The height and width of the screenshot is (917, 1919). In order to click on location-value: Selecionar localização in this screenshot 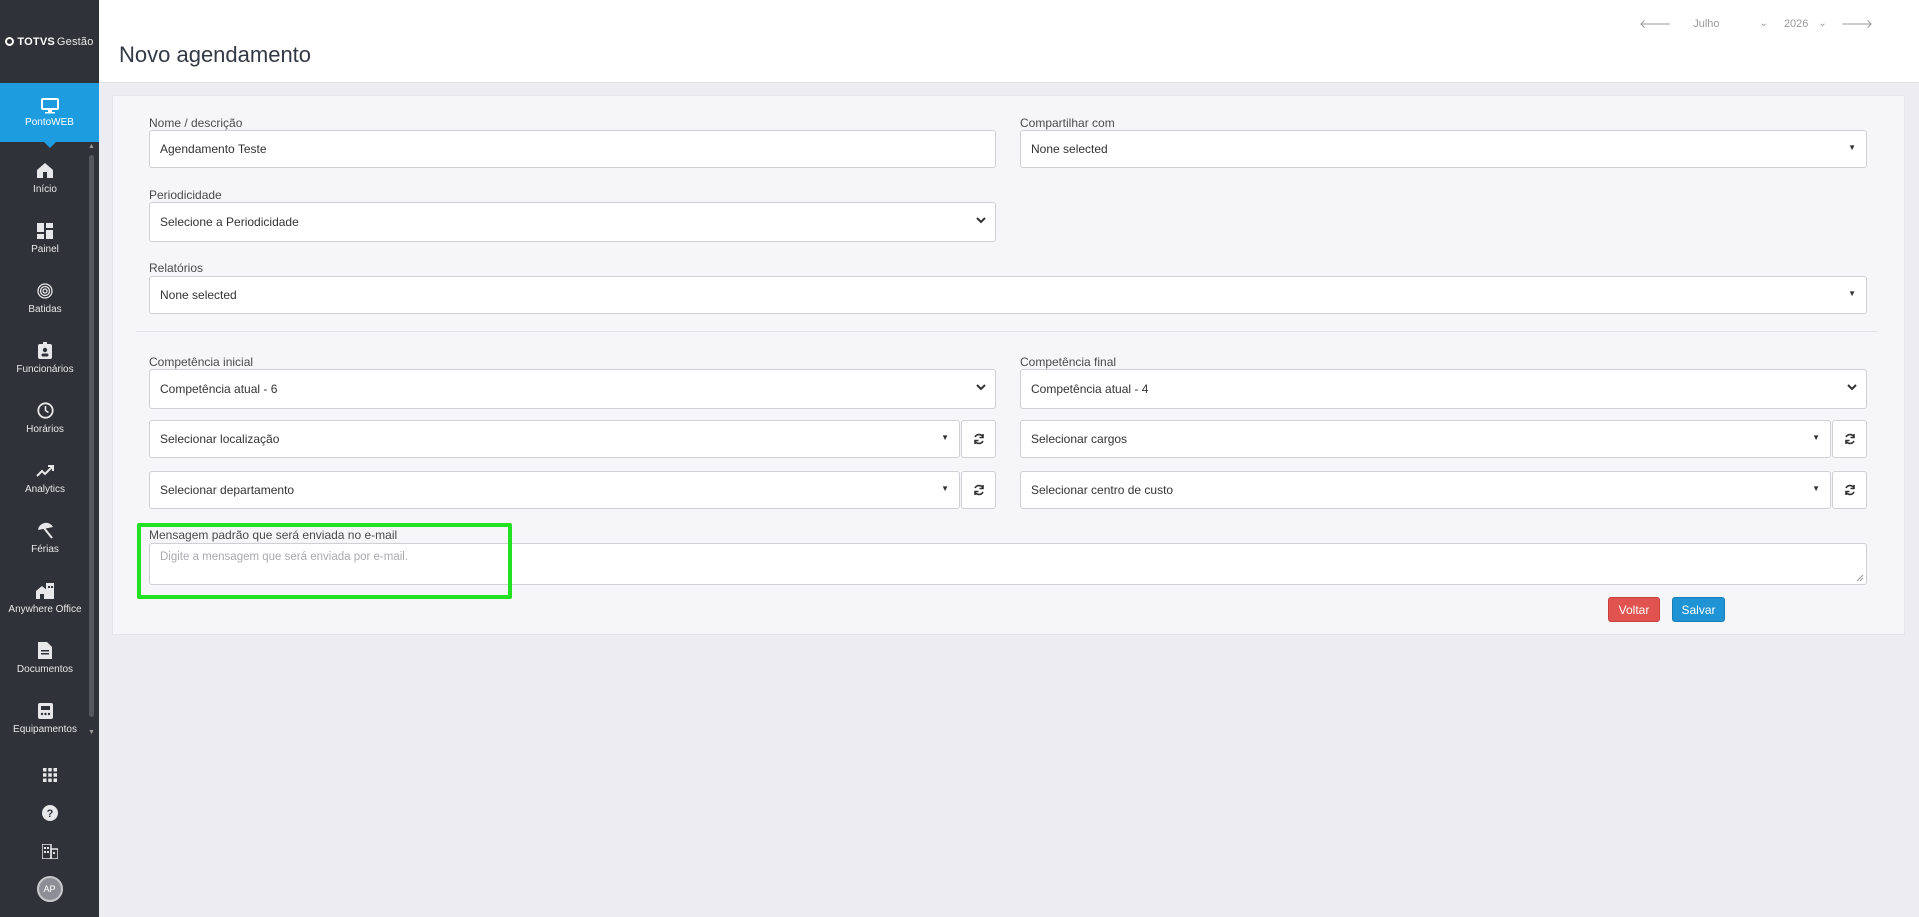, I will do `click(220, 439)`.